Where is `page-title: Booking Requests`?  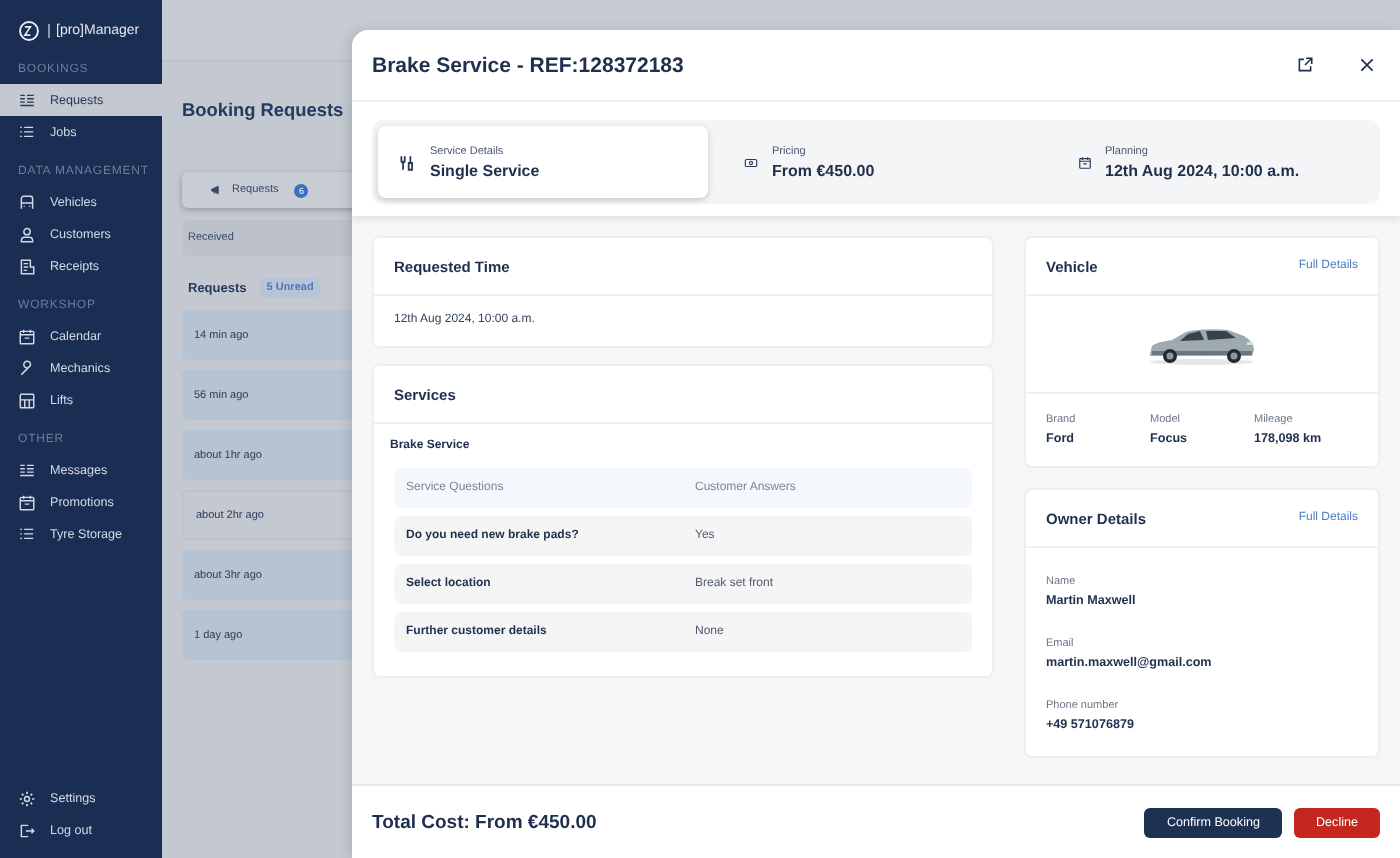 page-title: Booking Requests is located at coordinates (264, 110).